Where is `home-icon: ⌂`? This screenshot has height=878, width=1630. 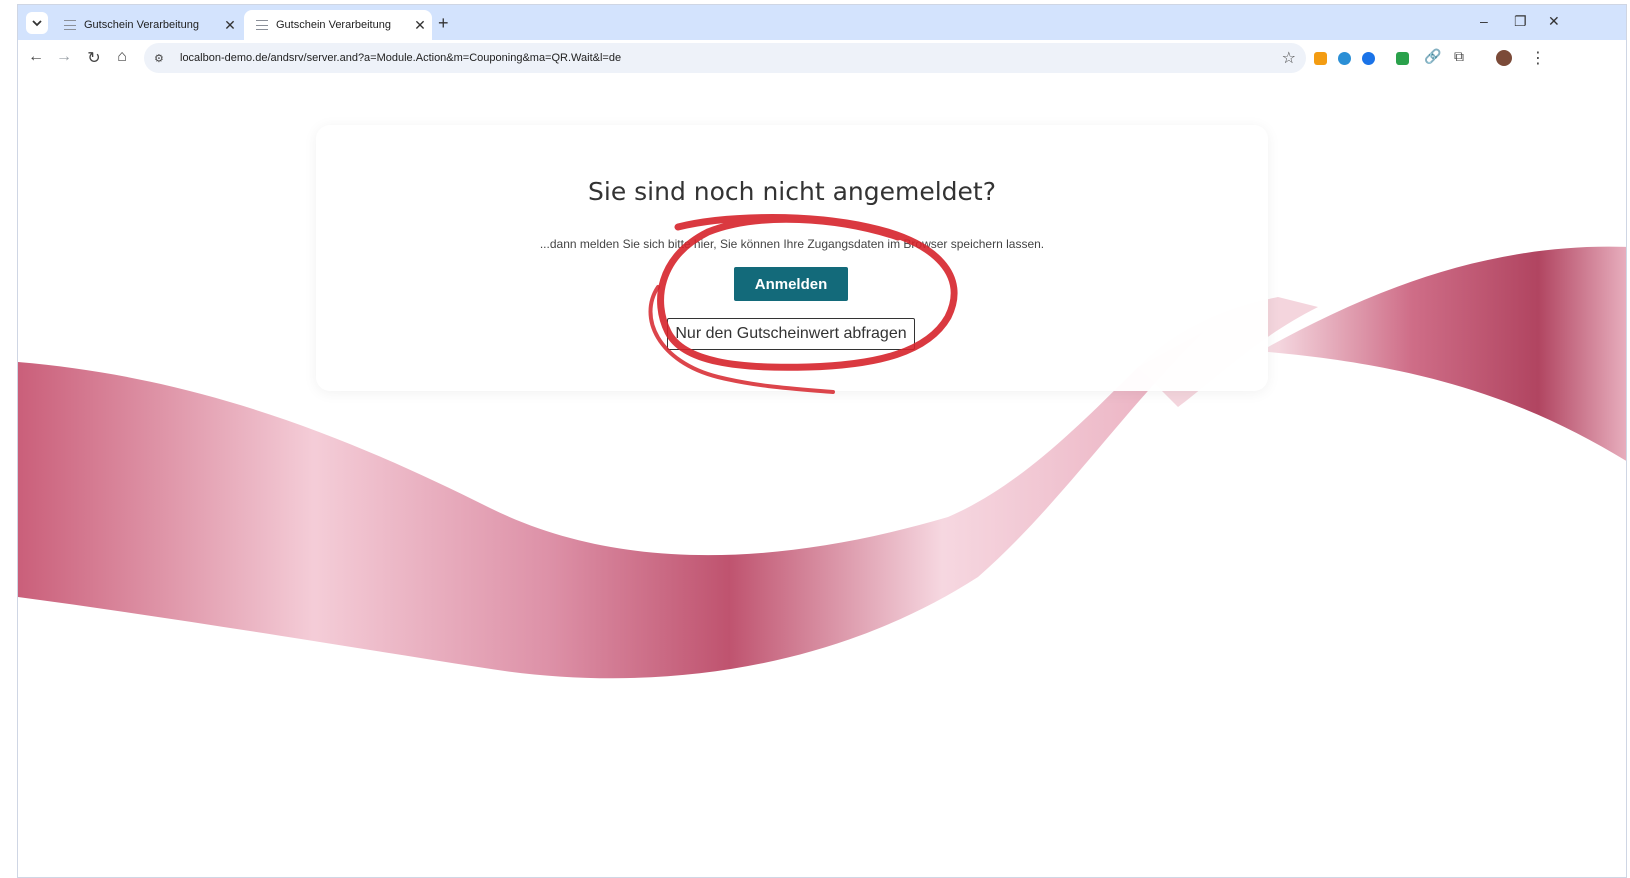 home-icon: ⌂ is located at coordinates (122, 57).